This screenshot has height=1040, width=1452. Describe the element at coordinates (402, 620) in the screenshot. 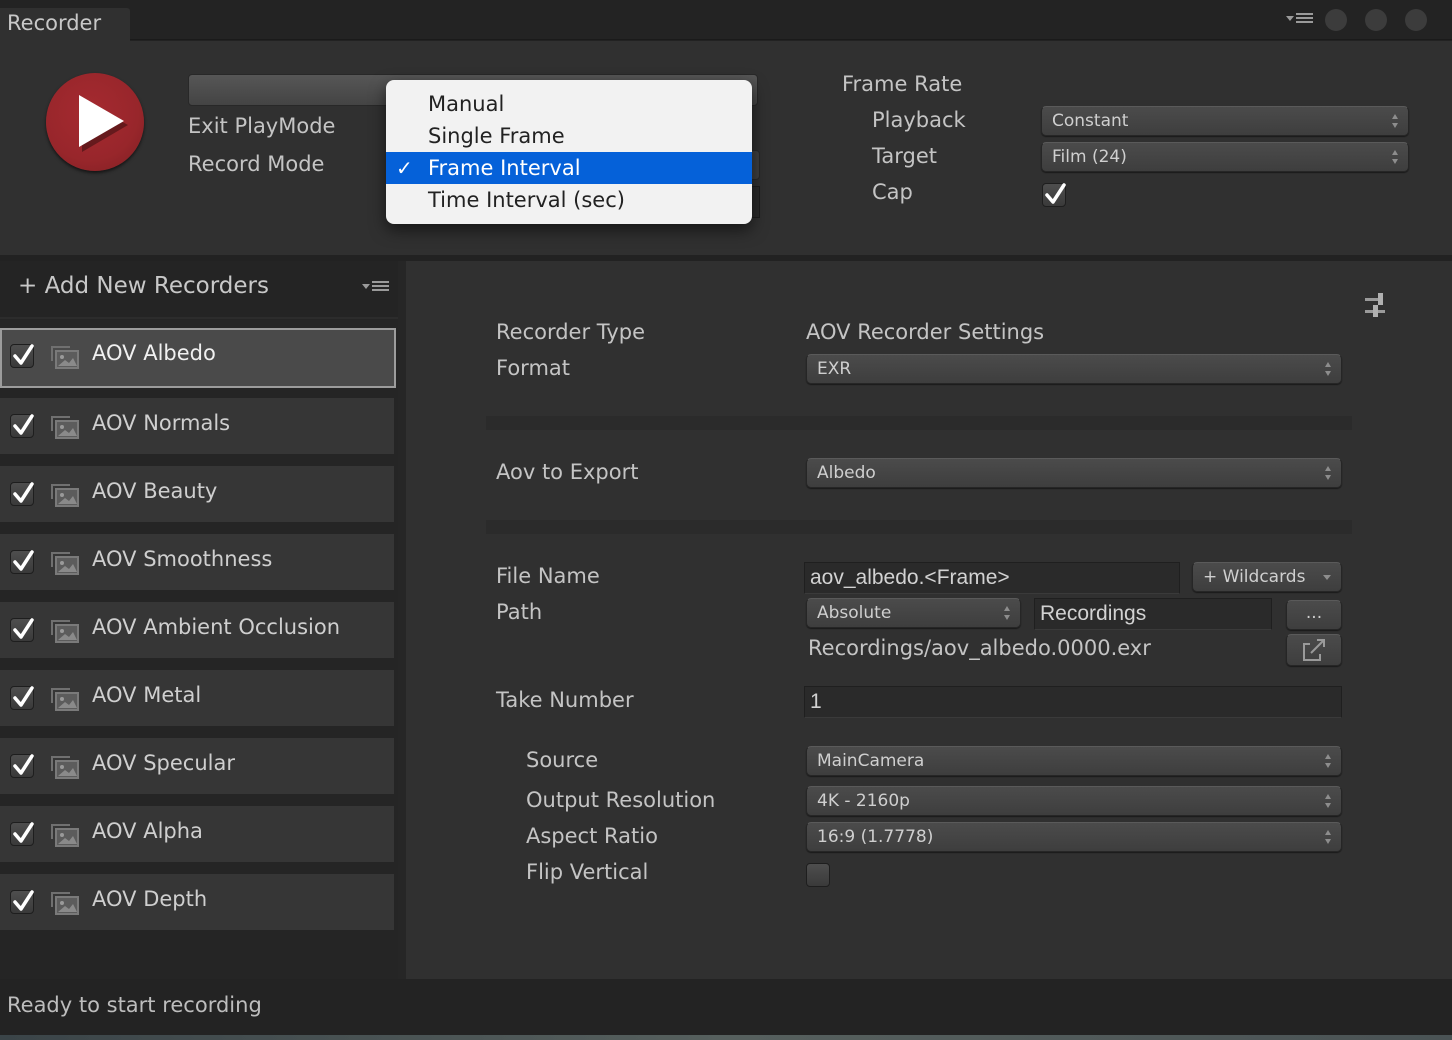

I see `pane-splitter` at that location.